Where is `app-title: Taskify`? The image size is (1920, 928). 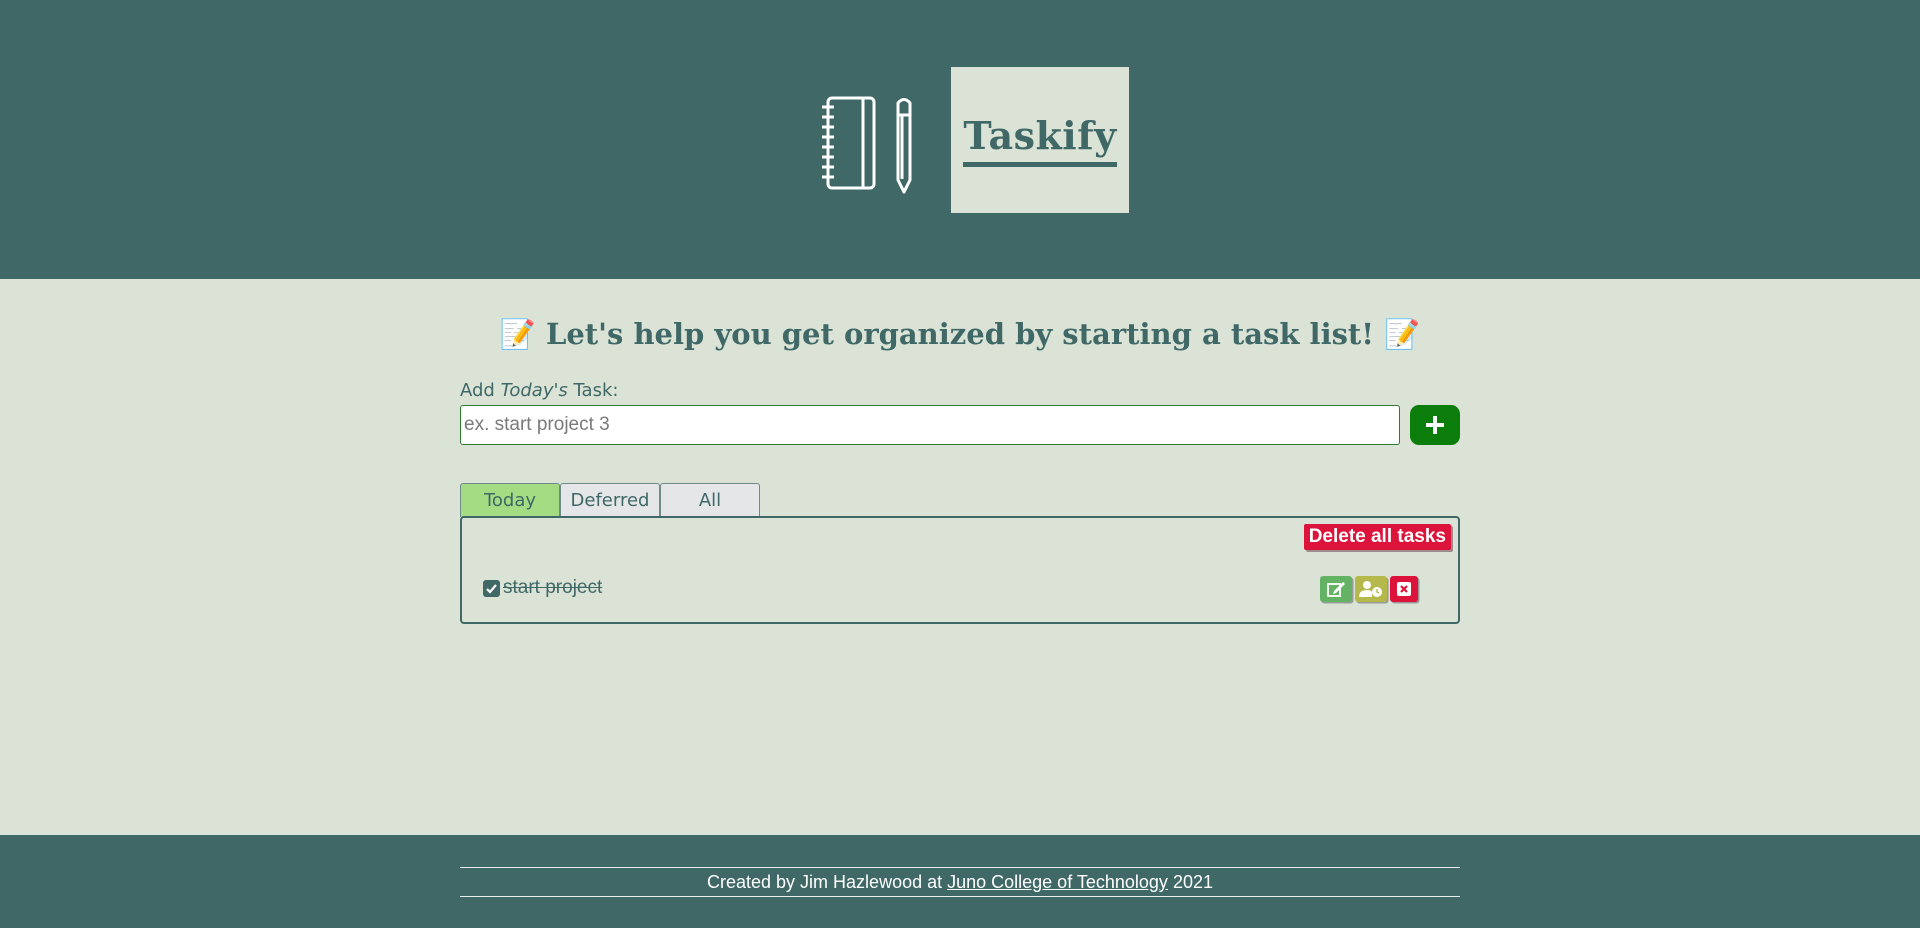
app-title: Taskify is located at coordinates (1040, 140).